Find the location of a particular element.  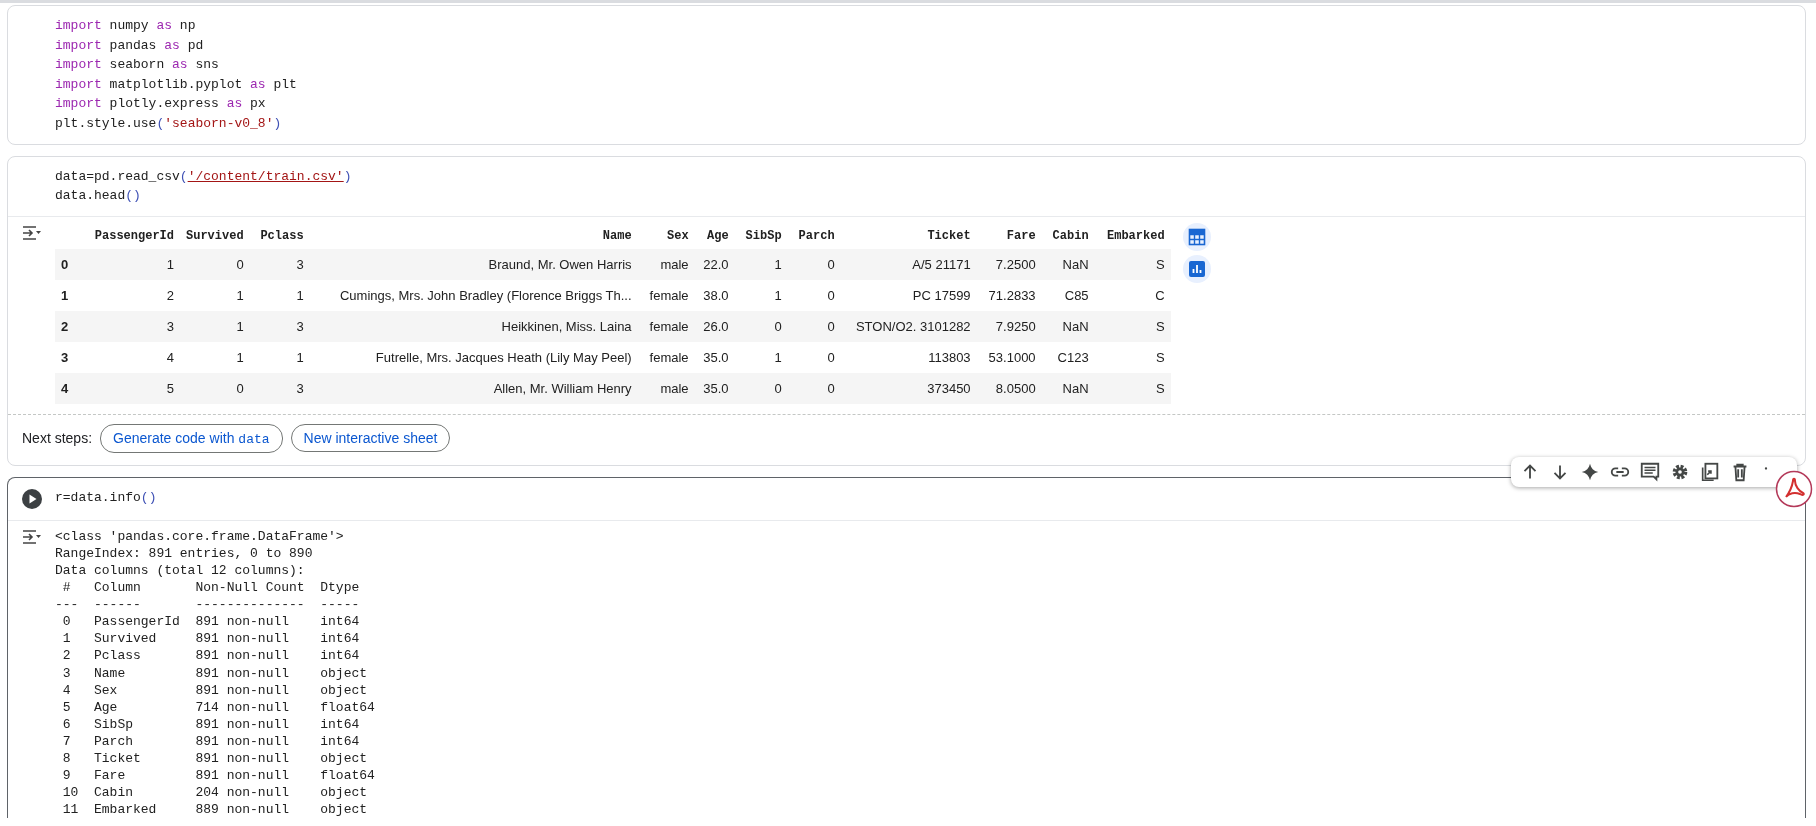

code-line: data.head() is located at coordinates (98, 196).